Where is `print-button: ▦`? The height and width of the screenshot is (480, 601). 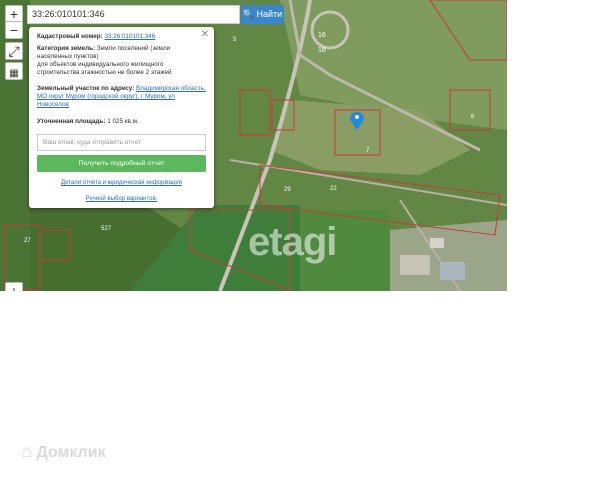 print-button: ▦ is located at coordinates (14, 71).